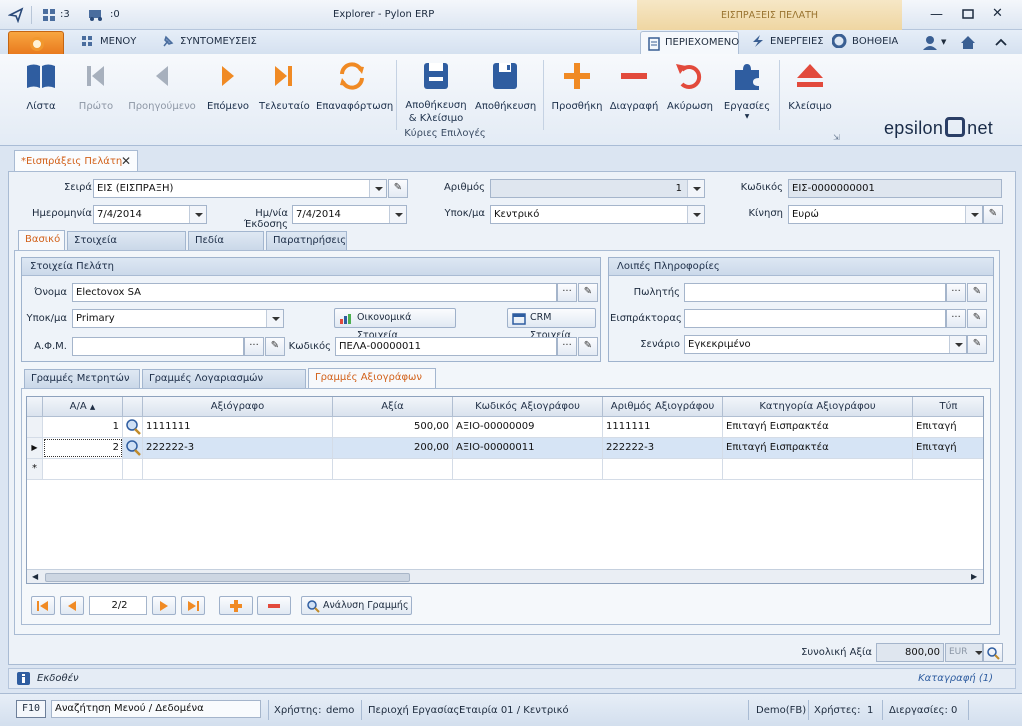 The height and width of the screenshot is (726, 1022). I want to click on total-search-button, so click(993, 652).